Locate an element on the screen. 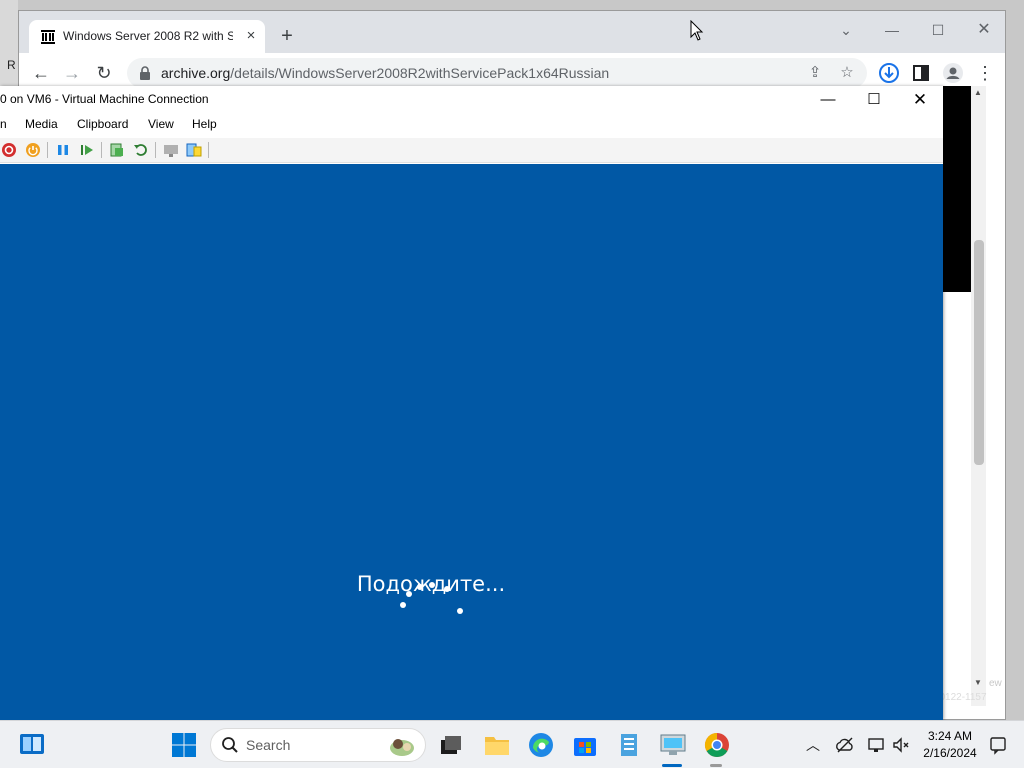 The height and width of the screenshot is (768, 1024). taskbar: Search ︿ 3:24 AM 2/16/2024 is located at coordinates (512, 744).